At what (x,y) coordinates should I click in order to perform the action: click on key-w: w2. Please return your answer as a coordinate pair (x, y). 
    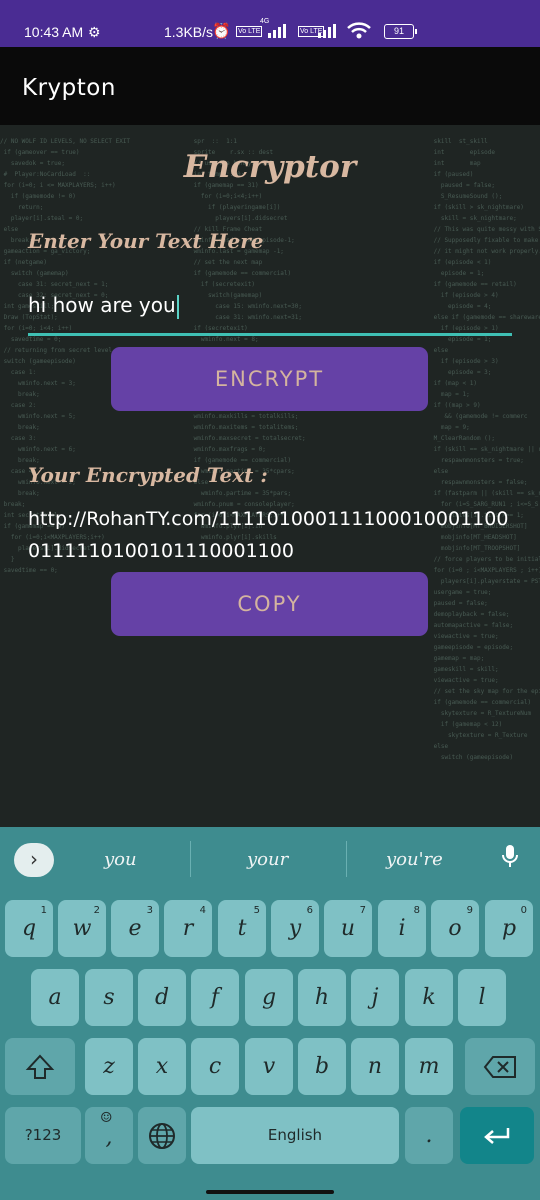
    Looking at the image, I should click on (82, 928).